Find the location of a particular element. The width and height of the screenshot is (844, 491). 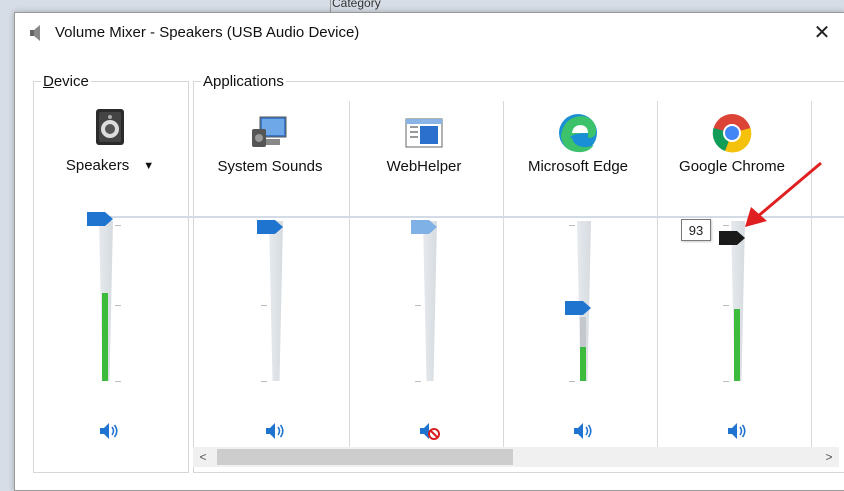

app-column-webhelper: WebHelper is located at coordinates (424, 276).